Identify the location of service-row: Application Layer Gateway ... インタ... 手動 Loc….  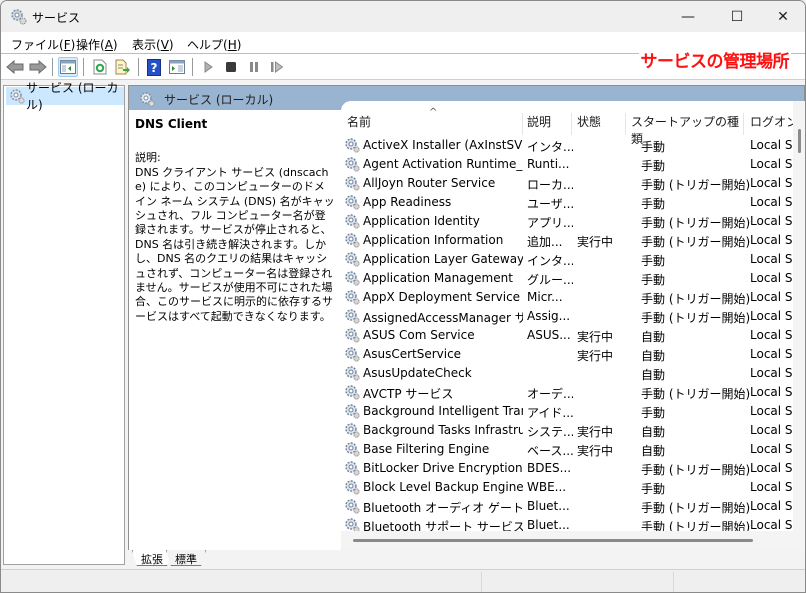
(567, 259).